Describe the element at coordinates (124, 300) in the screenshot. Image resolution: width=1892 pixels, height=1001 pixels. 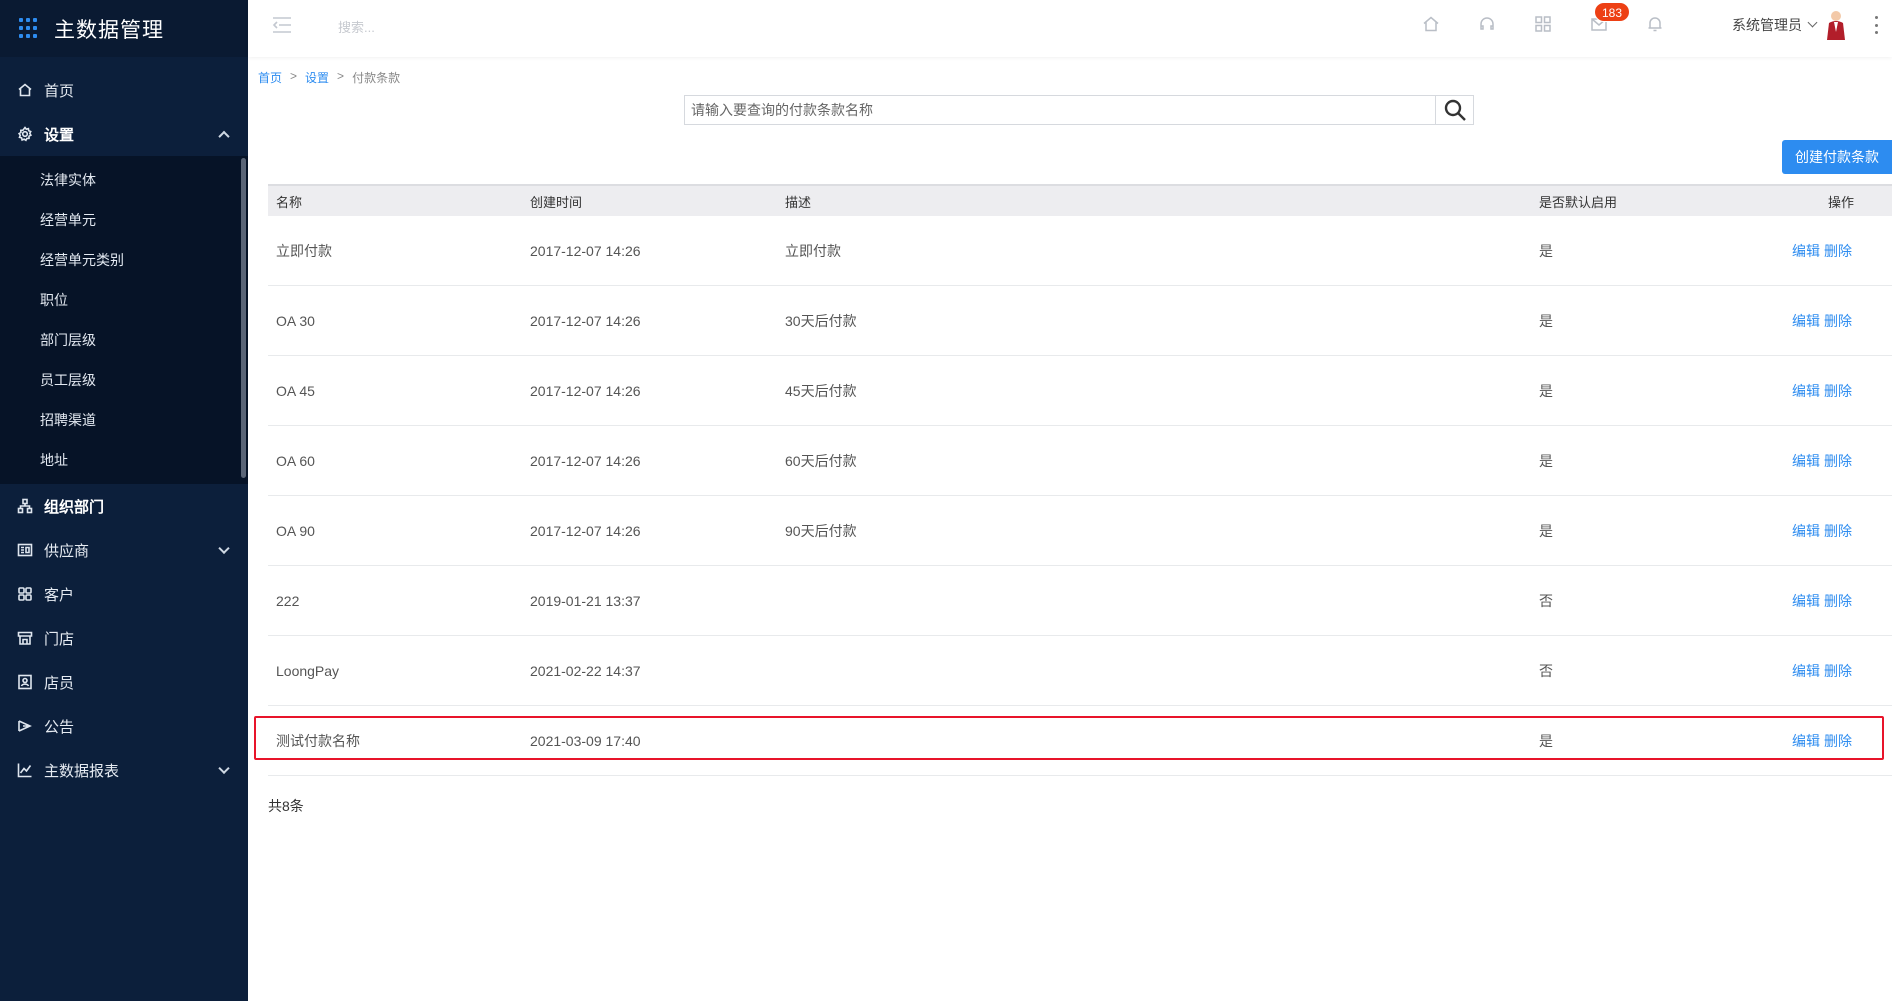
I see `submenu-item-position: 职位` at that location.